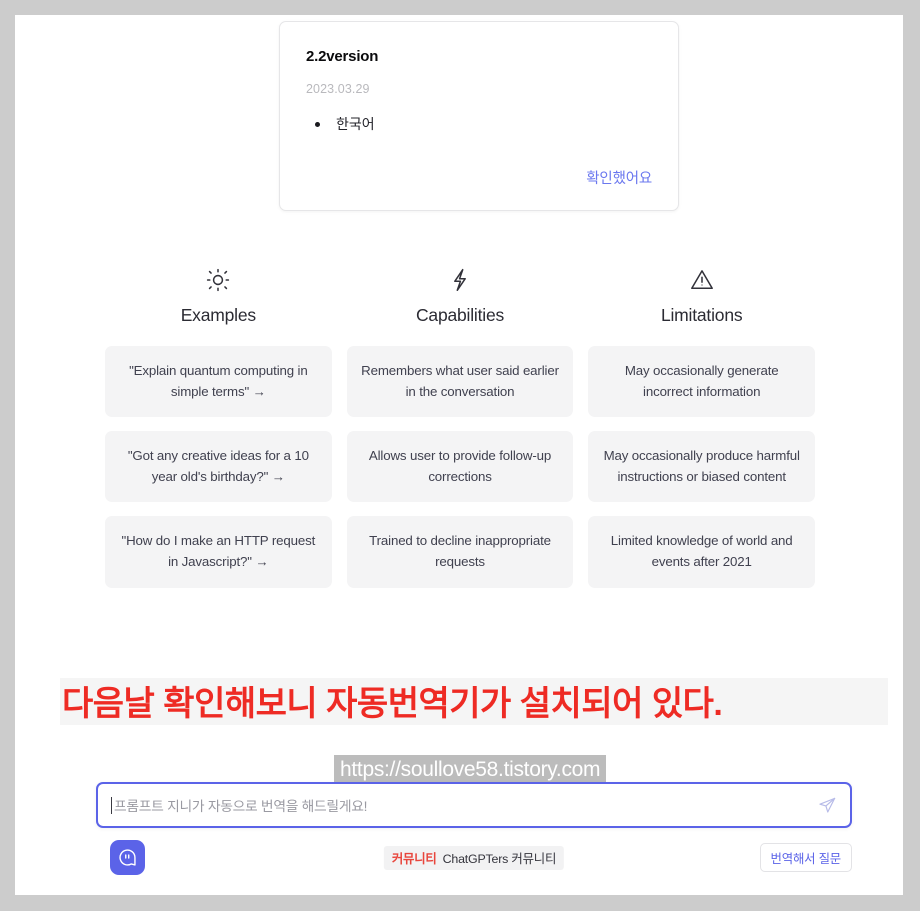 Image resolution: width=920 pixels, height=911 pixels. Describe the element at coordinates (392, 704) in the screenshot. I see `annotation-text: 다음날 확인해보니 자동번역기가 설치되어 있다.` at that location.